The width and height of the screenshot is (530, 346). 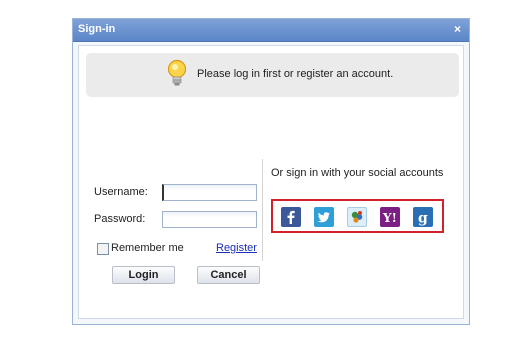 I want to click on lightbulb-icon, so click(x=177, y=72).